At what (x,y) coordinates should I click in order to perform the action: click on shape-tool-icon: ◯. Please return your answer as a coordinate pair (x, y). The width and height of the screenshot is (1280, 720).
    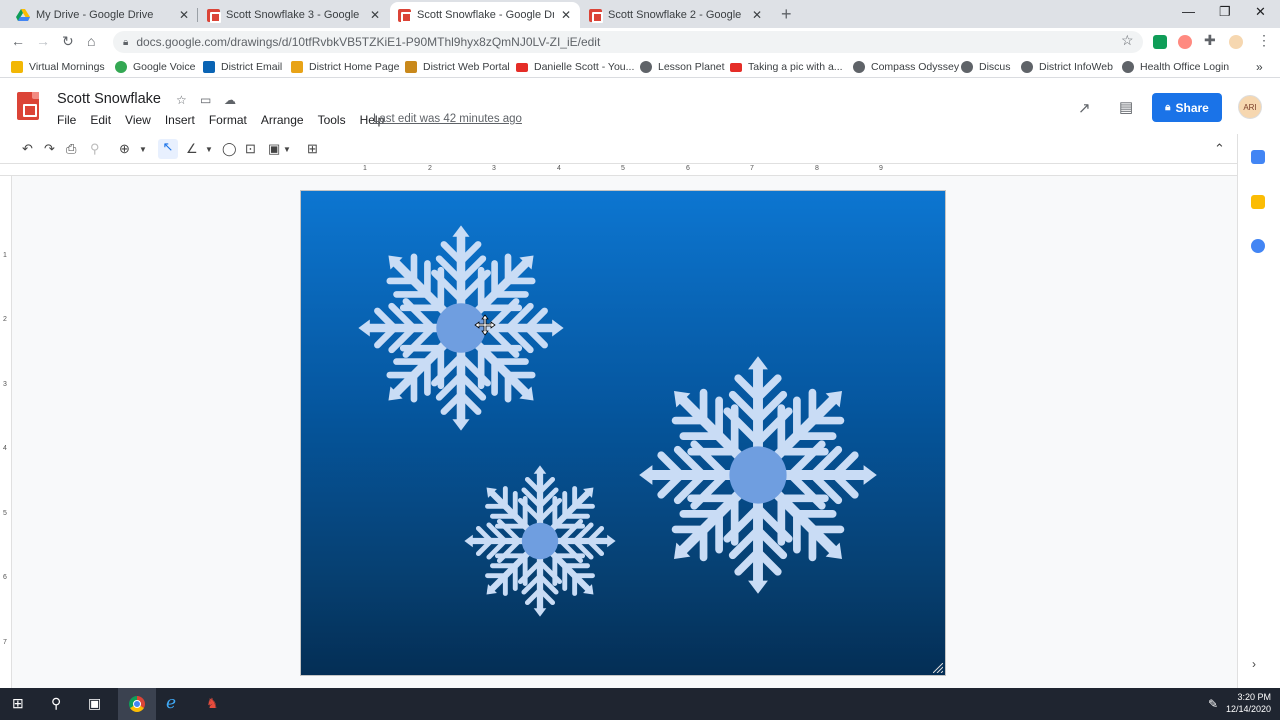
    Looking at the image, I should click on (229, 149).